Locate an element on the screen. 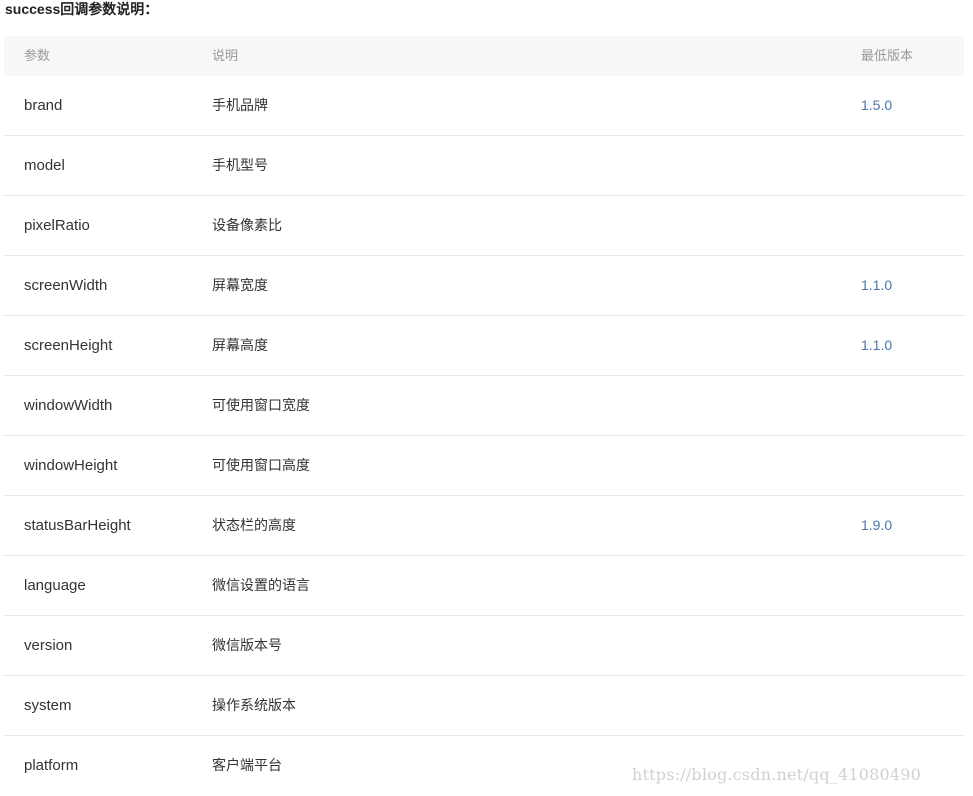 This screenshot has width=973, height=796. table-row: brand 手机品牌 1.5.0 is located at coordinates (484, 106).